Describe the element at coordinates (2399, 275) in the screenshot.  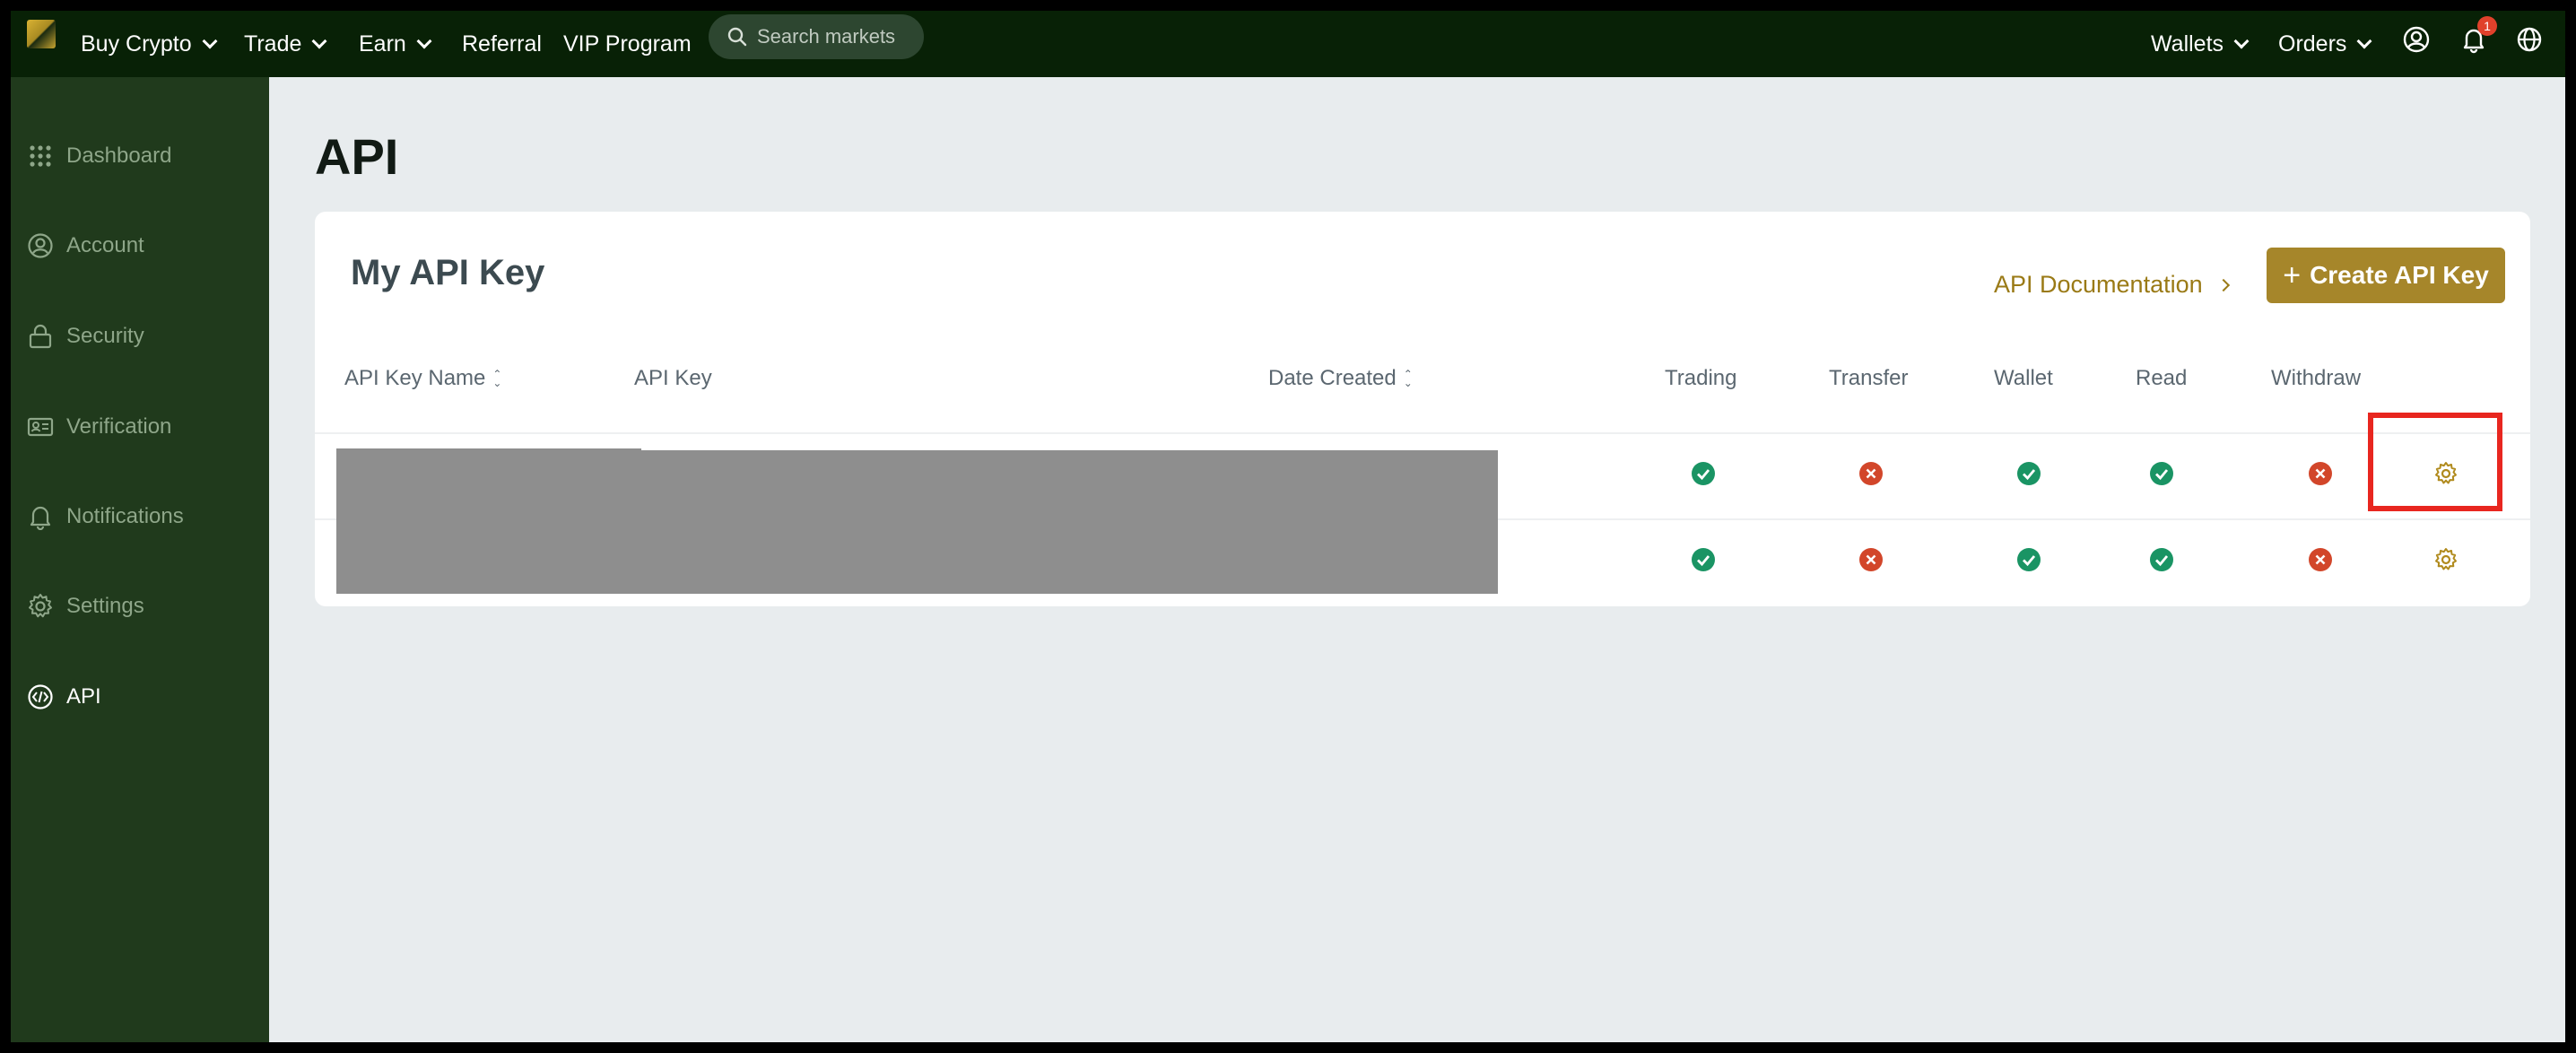
I see `create-api-key-label: Create API Key` at that location.